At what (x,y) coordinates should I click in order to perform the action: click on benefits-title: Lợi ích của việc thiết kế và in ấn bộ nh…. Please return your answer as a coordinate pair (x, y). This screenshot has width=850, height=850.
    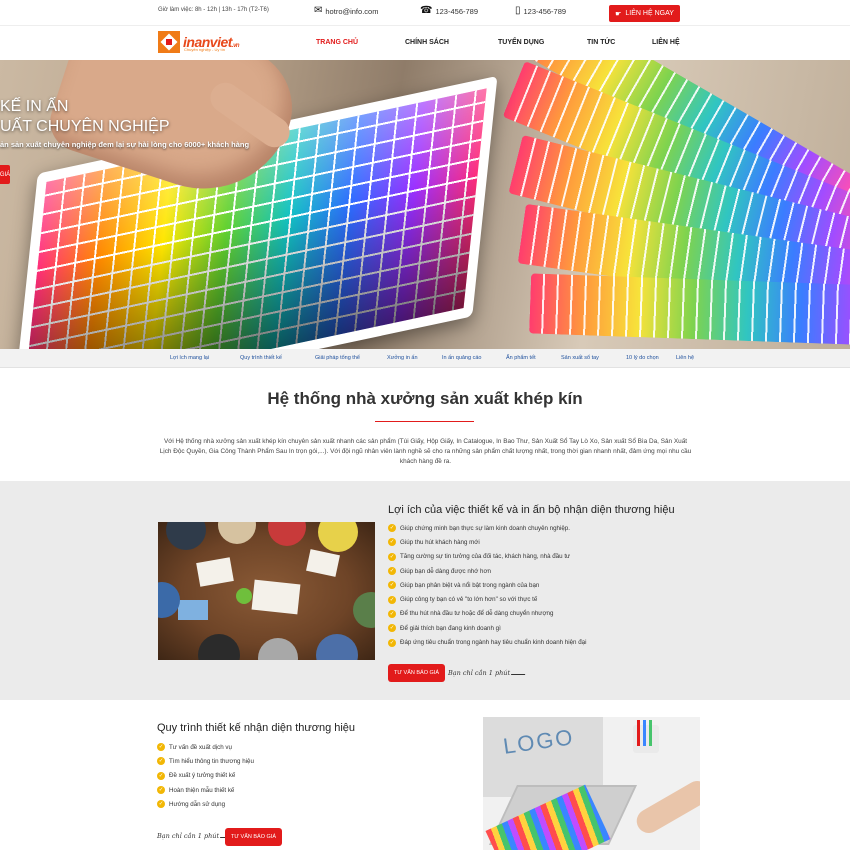
    Looking at the image, I should click on (531, 510).